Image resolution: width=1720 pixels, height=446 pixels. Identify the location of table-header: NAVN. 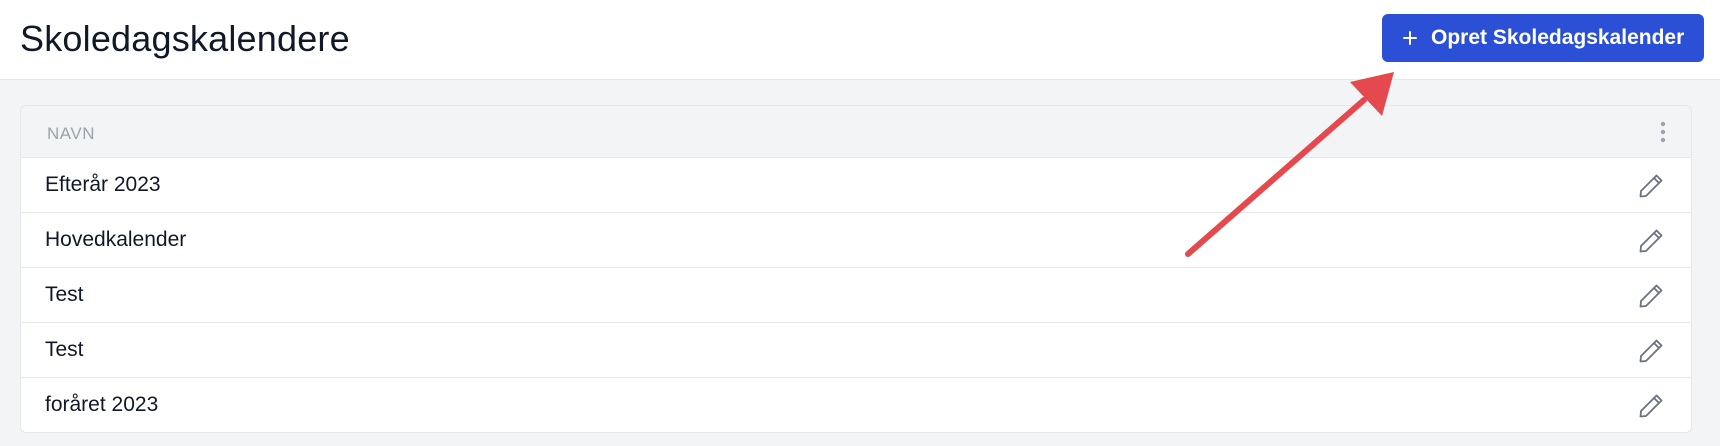
(856, 132).